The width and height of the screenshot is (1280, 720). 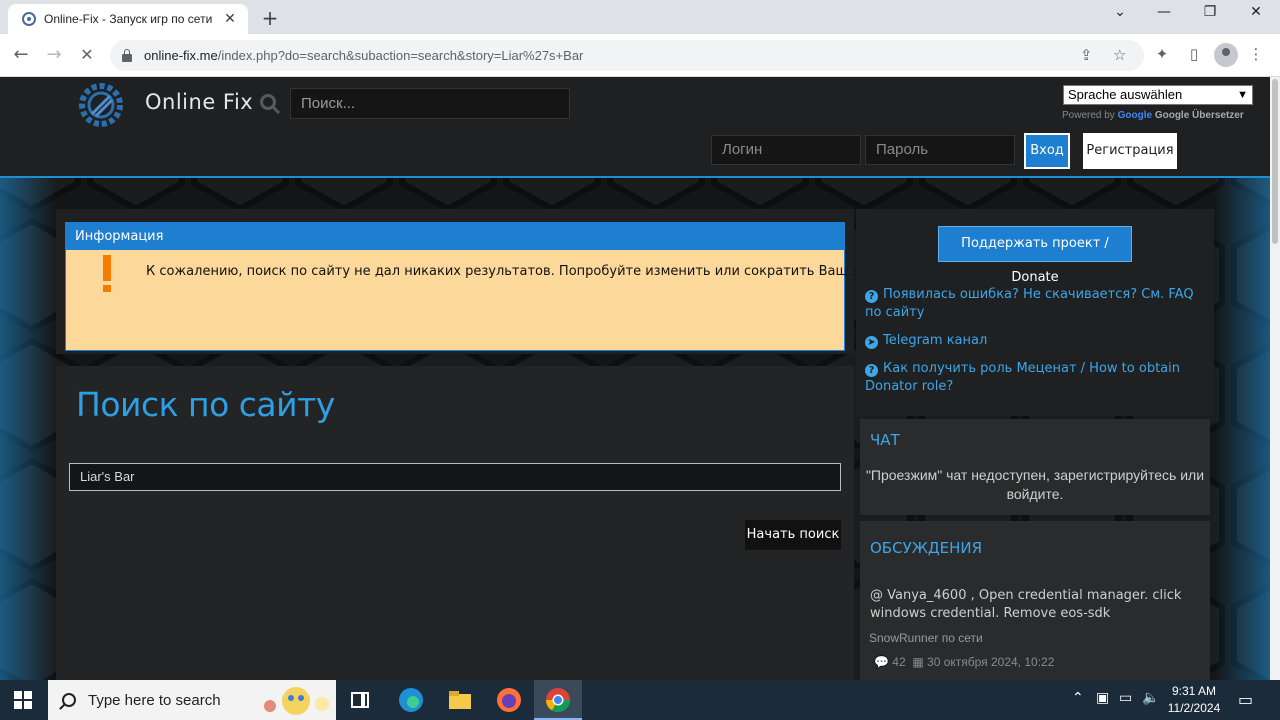 I want to click on chevron-down-icon: ▼, so click(x=1242, y=95).